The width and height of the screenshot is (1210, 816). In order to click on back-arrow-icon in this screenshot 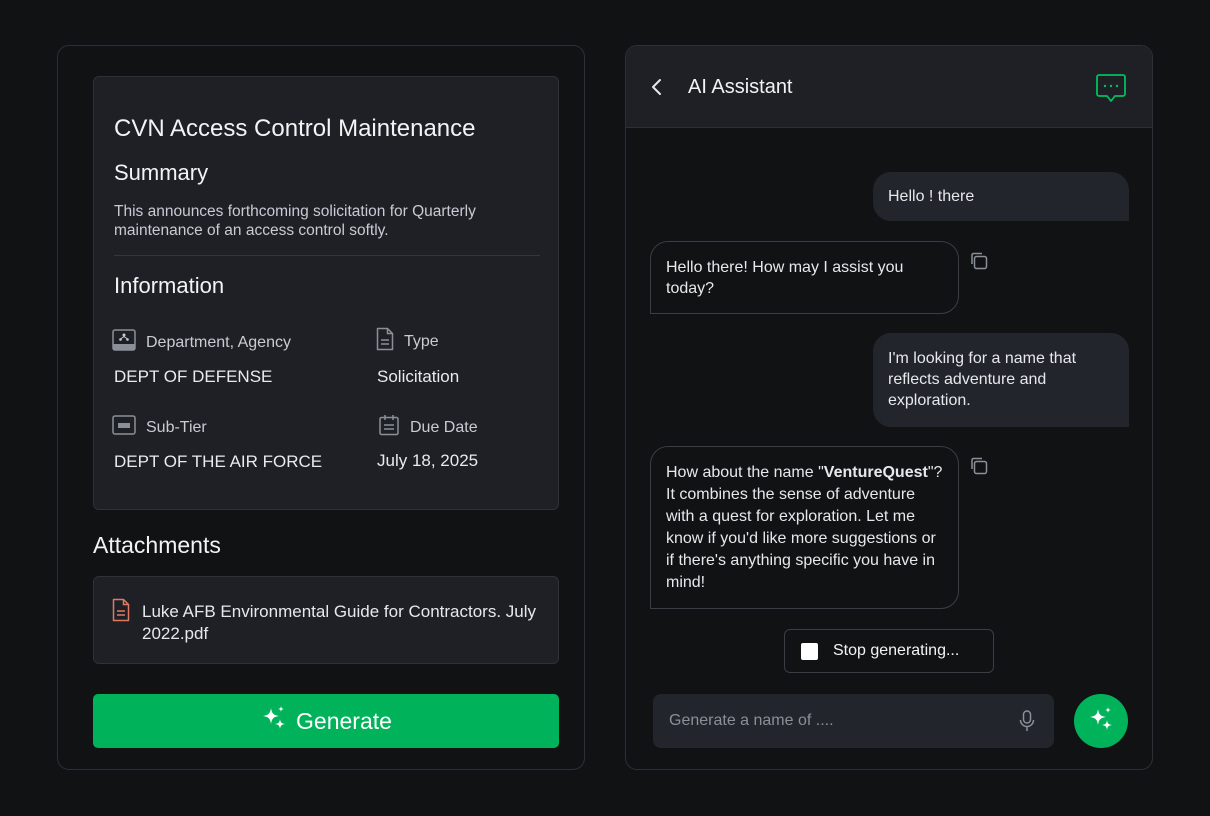, I will do `click(658, 87)`.